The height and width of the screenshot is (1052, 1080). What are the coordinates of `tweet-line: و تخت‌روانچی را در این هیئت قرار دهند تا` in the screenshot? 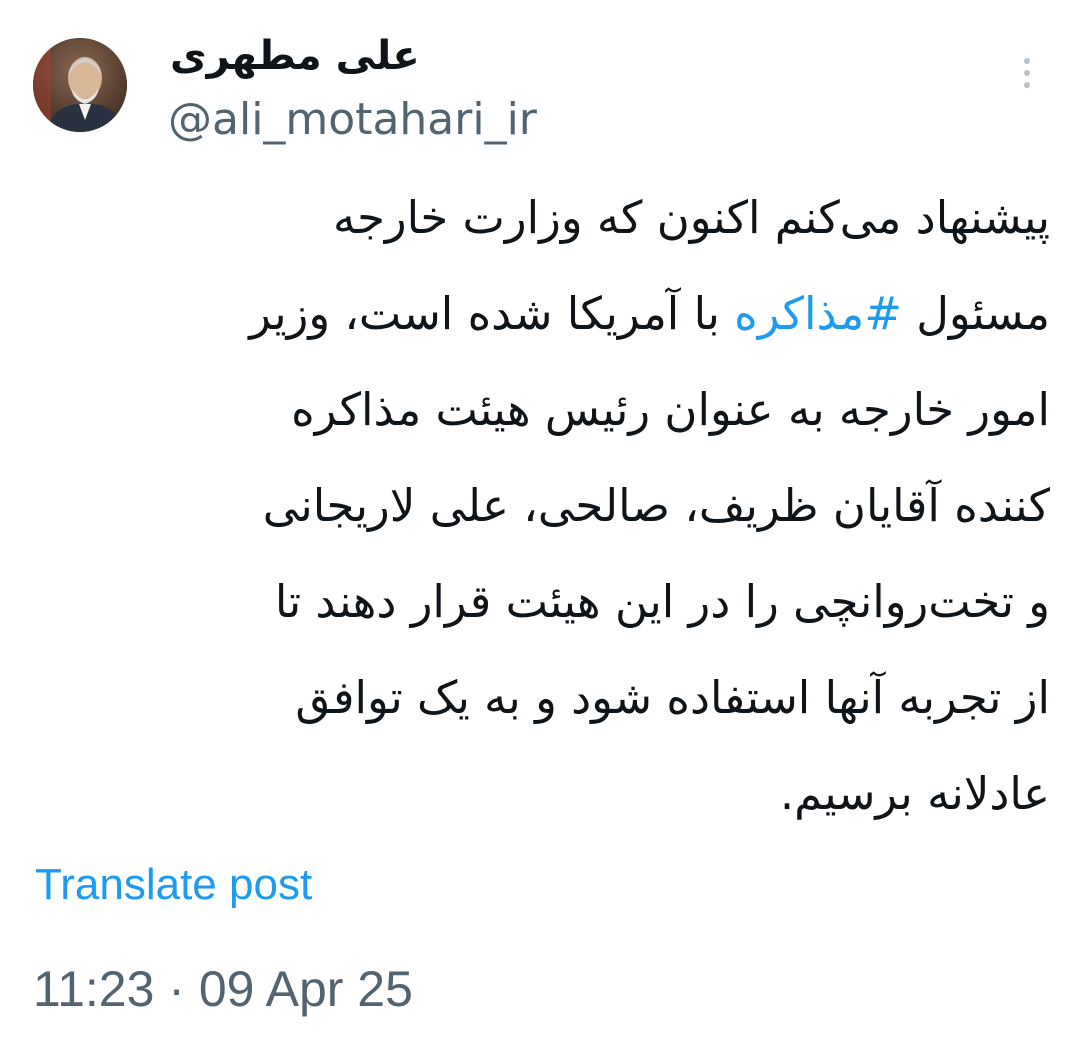 It's located at (662, 601).